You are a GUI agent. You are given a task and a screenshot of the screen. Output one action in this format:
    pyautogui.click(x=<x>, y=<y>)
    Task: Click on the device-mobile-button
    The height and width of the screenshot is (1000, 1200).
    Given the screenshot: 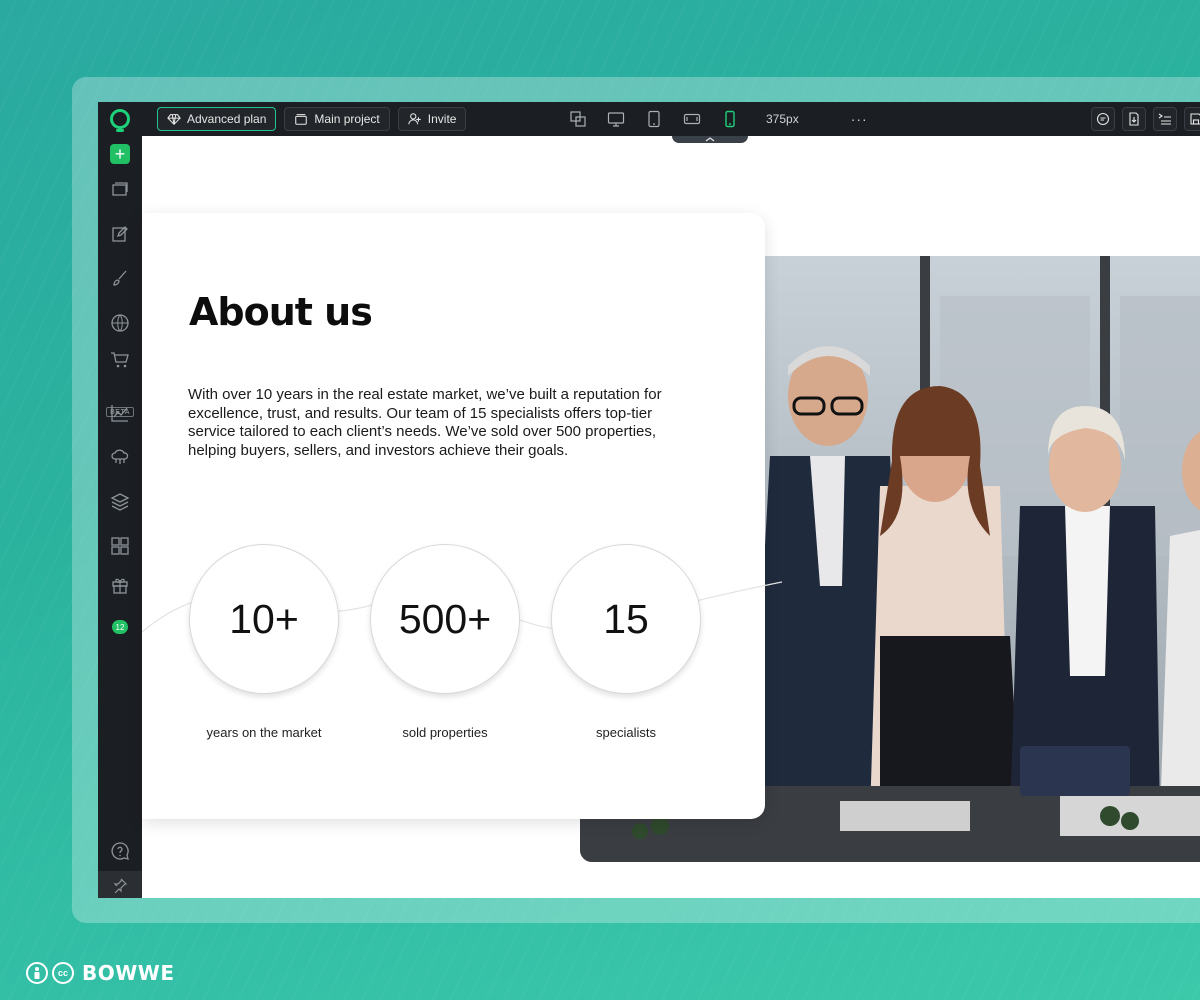 What is the action you would take?
    pyautogui.click(x=730, y=119)
    